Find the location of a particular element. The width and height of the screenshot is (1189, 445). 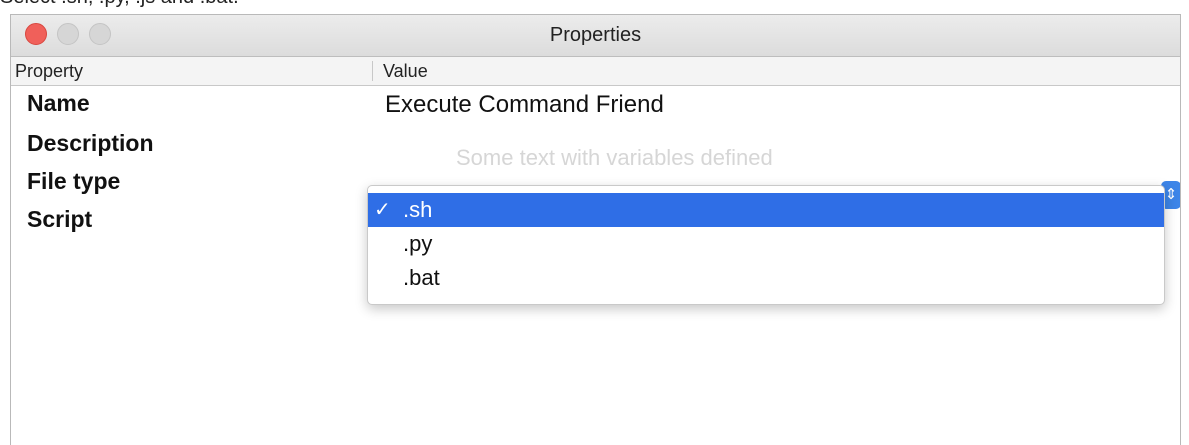

table-header: Property Value is located at coordinates (595, 71).